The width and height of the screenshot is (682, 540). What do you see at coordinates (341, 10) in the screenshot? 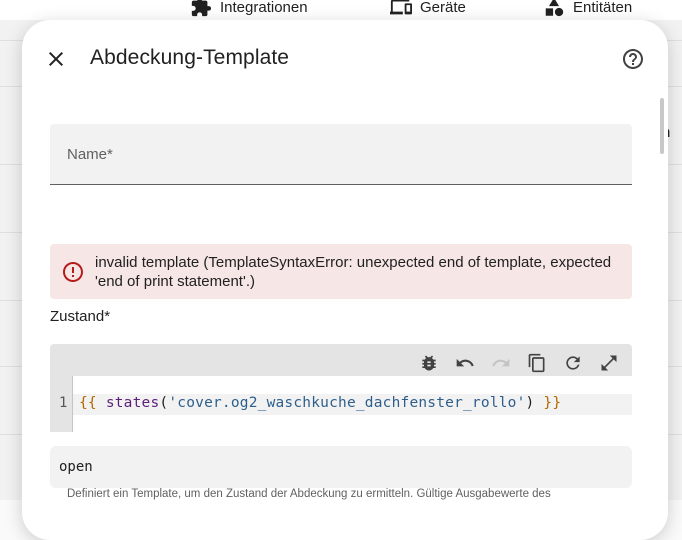
I see `background-tab-bar: Integrationen Geräte Entitäten` at bounding box center [341, 10].